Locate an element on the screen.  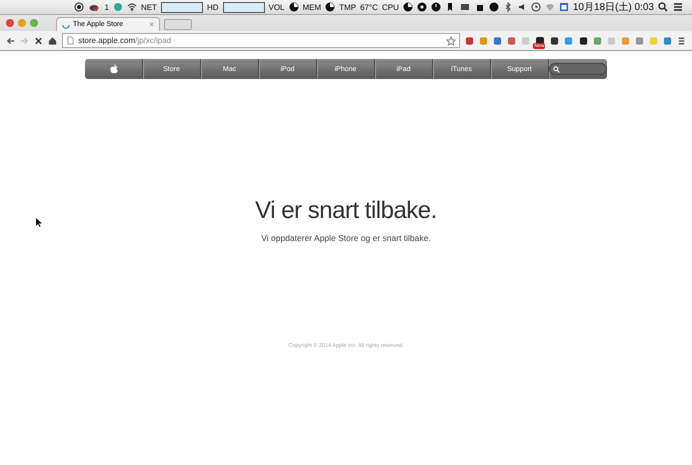
meter-label: VOL is located at coordinates (276, 7).